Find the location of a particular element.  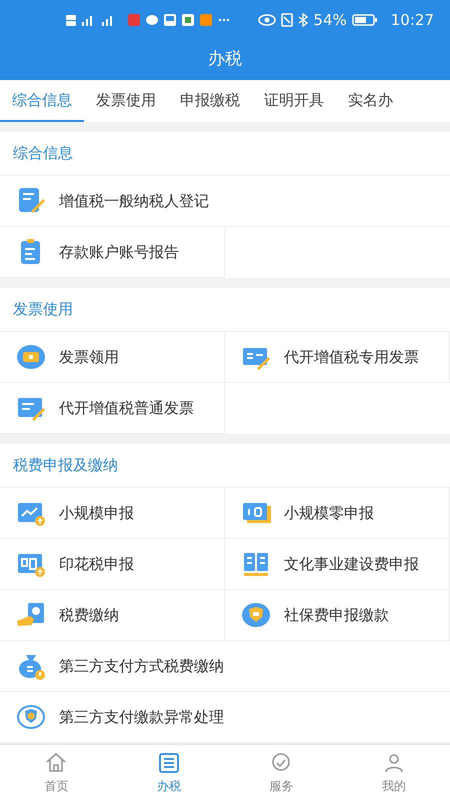

ticket-icon is located at coordinates (31, 357).